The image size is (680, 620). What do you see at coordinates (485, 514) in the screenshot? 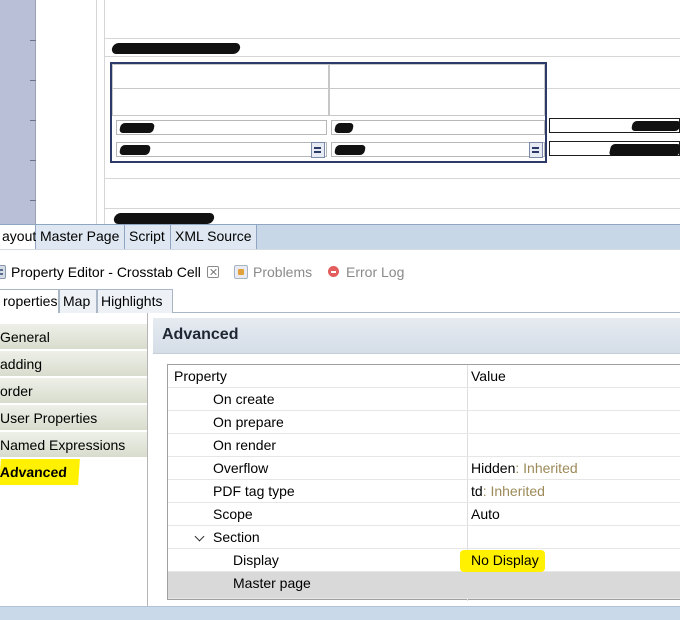
I see `property-value: Auto` at bounding box center [485, 514].